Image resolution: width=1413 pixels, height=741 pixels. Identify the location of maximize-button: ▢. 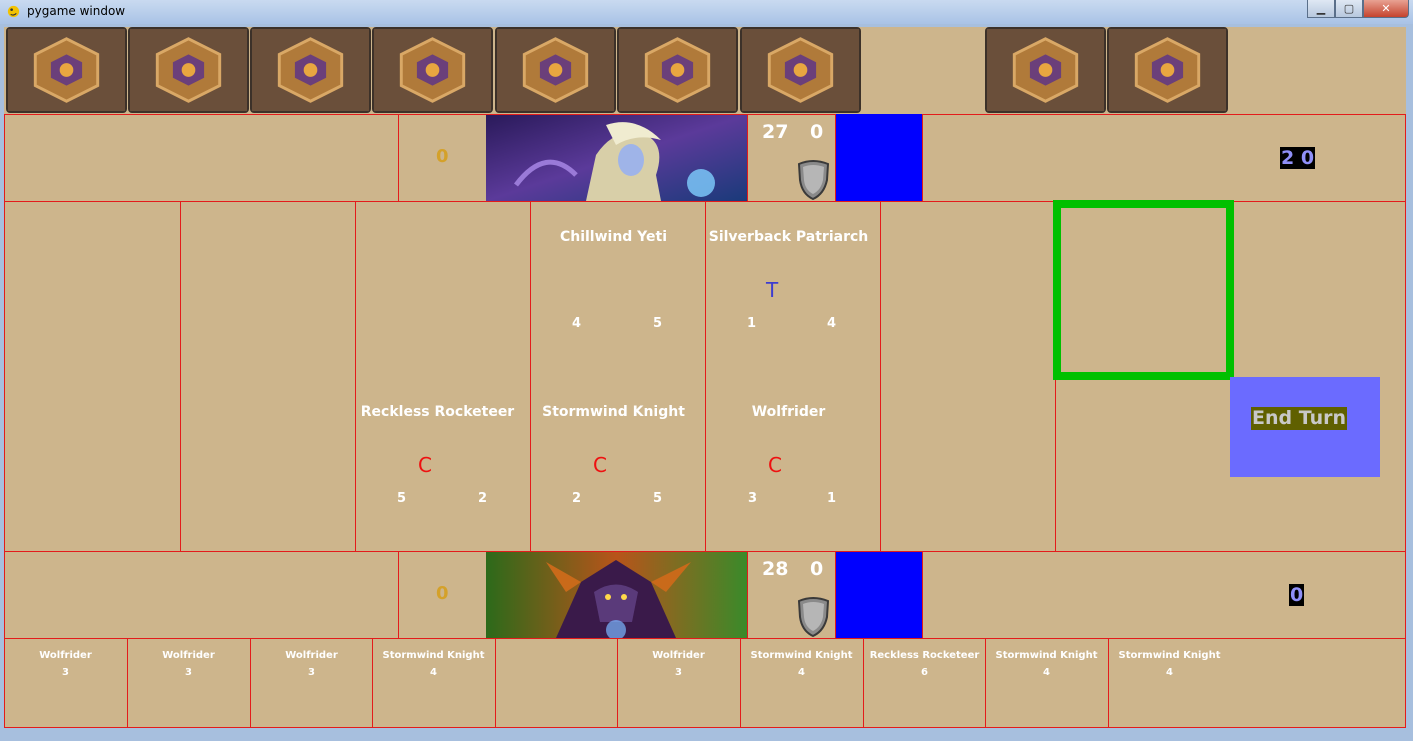
(1349, 9).